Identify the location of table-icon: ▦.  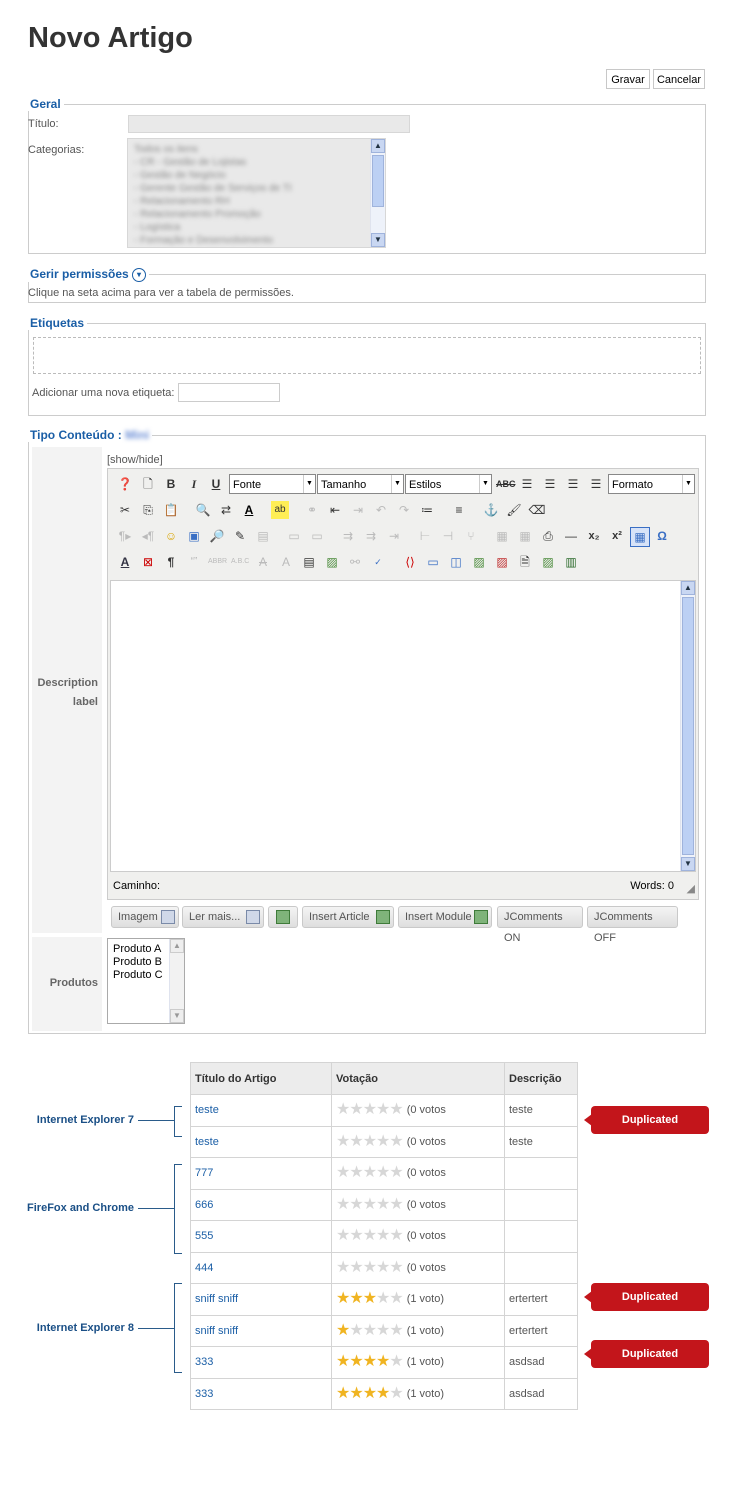
(640, 537).